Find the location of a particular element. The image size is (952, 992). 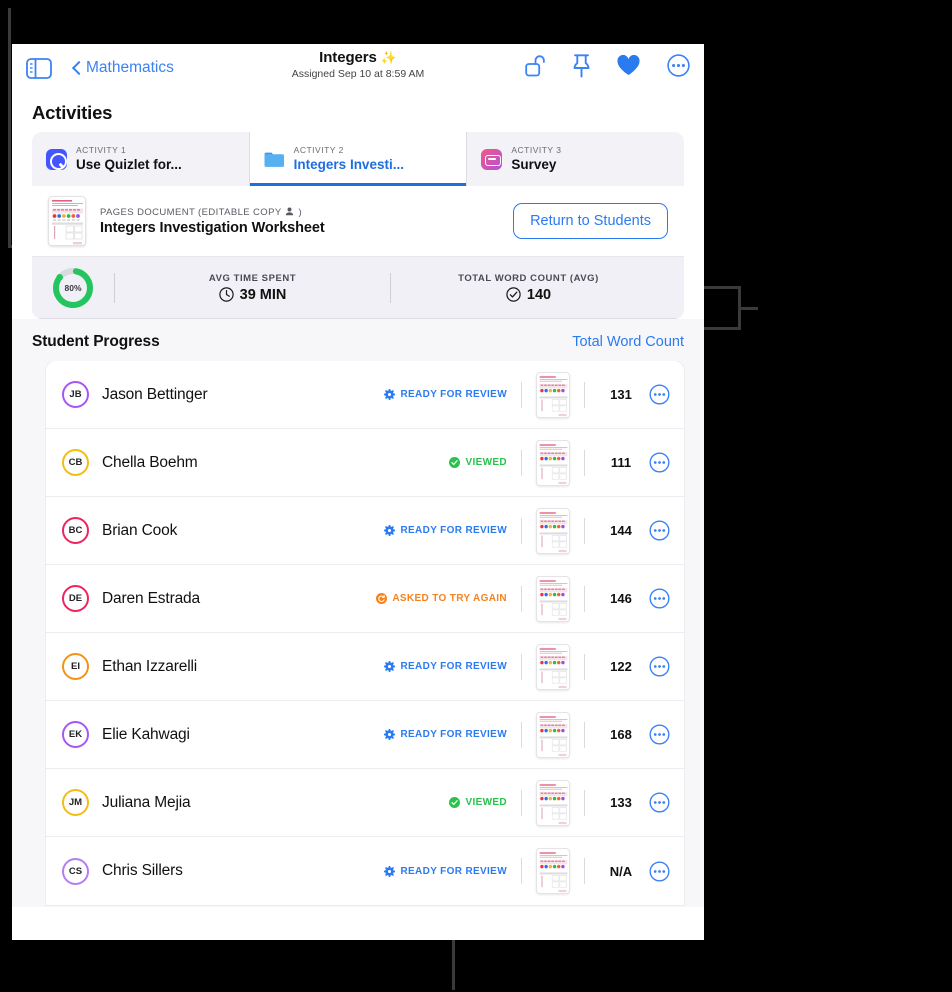

unlock-icon is located at coordinates (535, 68).